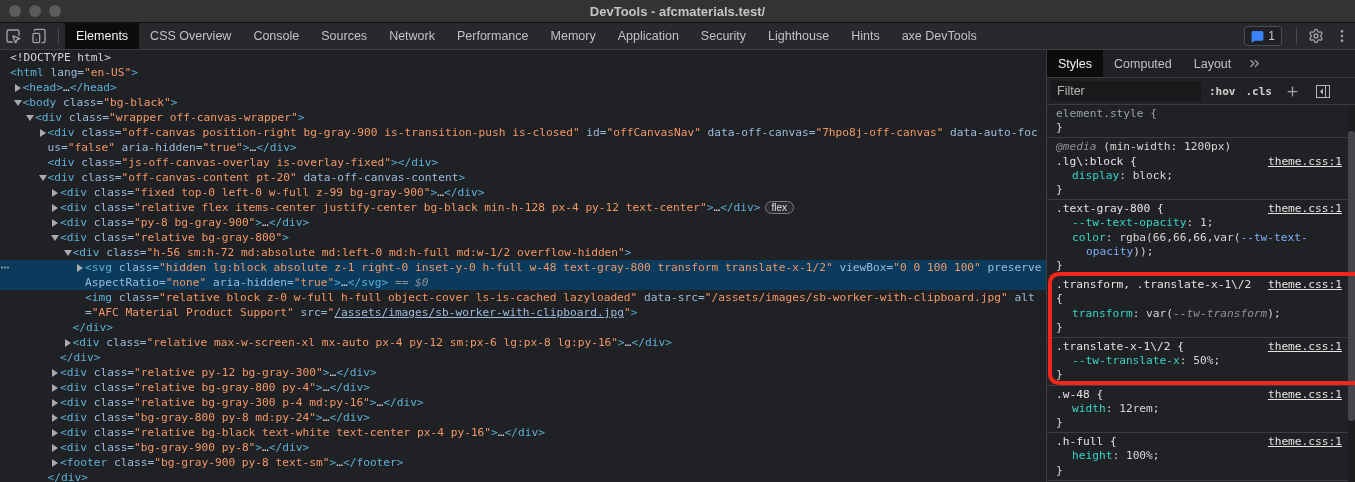 The image size is (1355, 482). I want to click on cls-button: .cls, so click(1258, 91).